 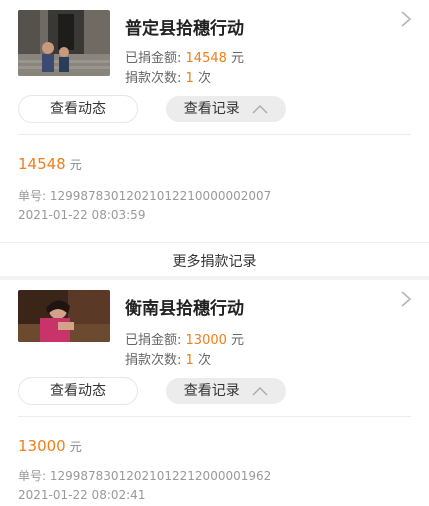 What do you see at coordinates (184, 56) in the screenshot?
I see `donated-amount: 已捐金额: 14548 元` at bounding box center [184, 56].